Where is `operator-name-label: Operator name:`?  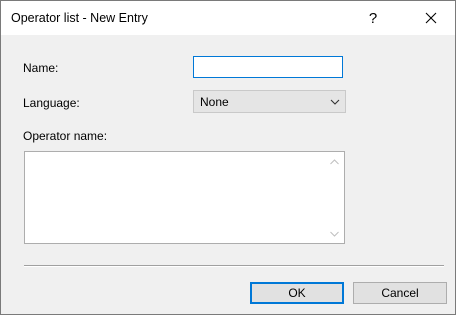
operator-name-label: Operator name: is located at coordinates (65, 136).